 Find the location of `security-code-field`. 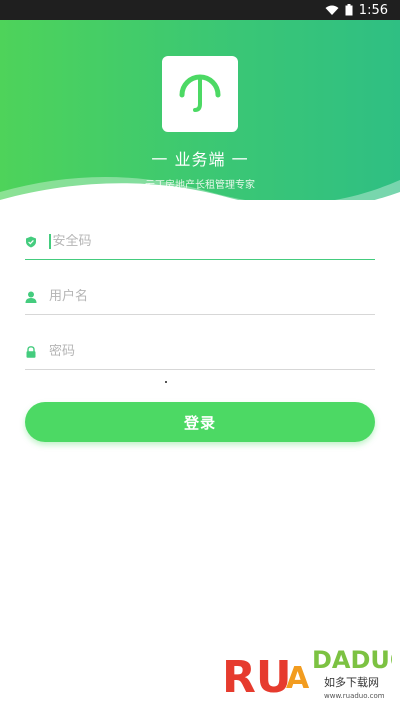

security-code-field is located at coordinates (200, 242).